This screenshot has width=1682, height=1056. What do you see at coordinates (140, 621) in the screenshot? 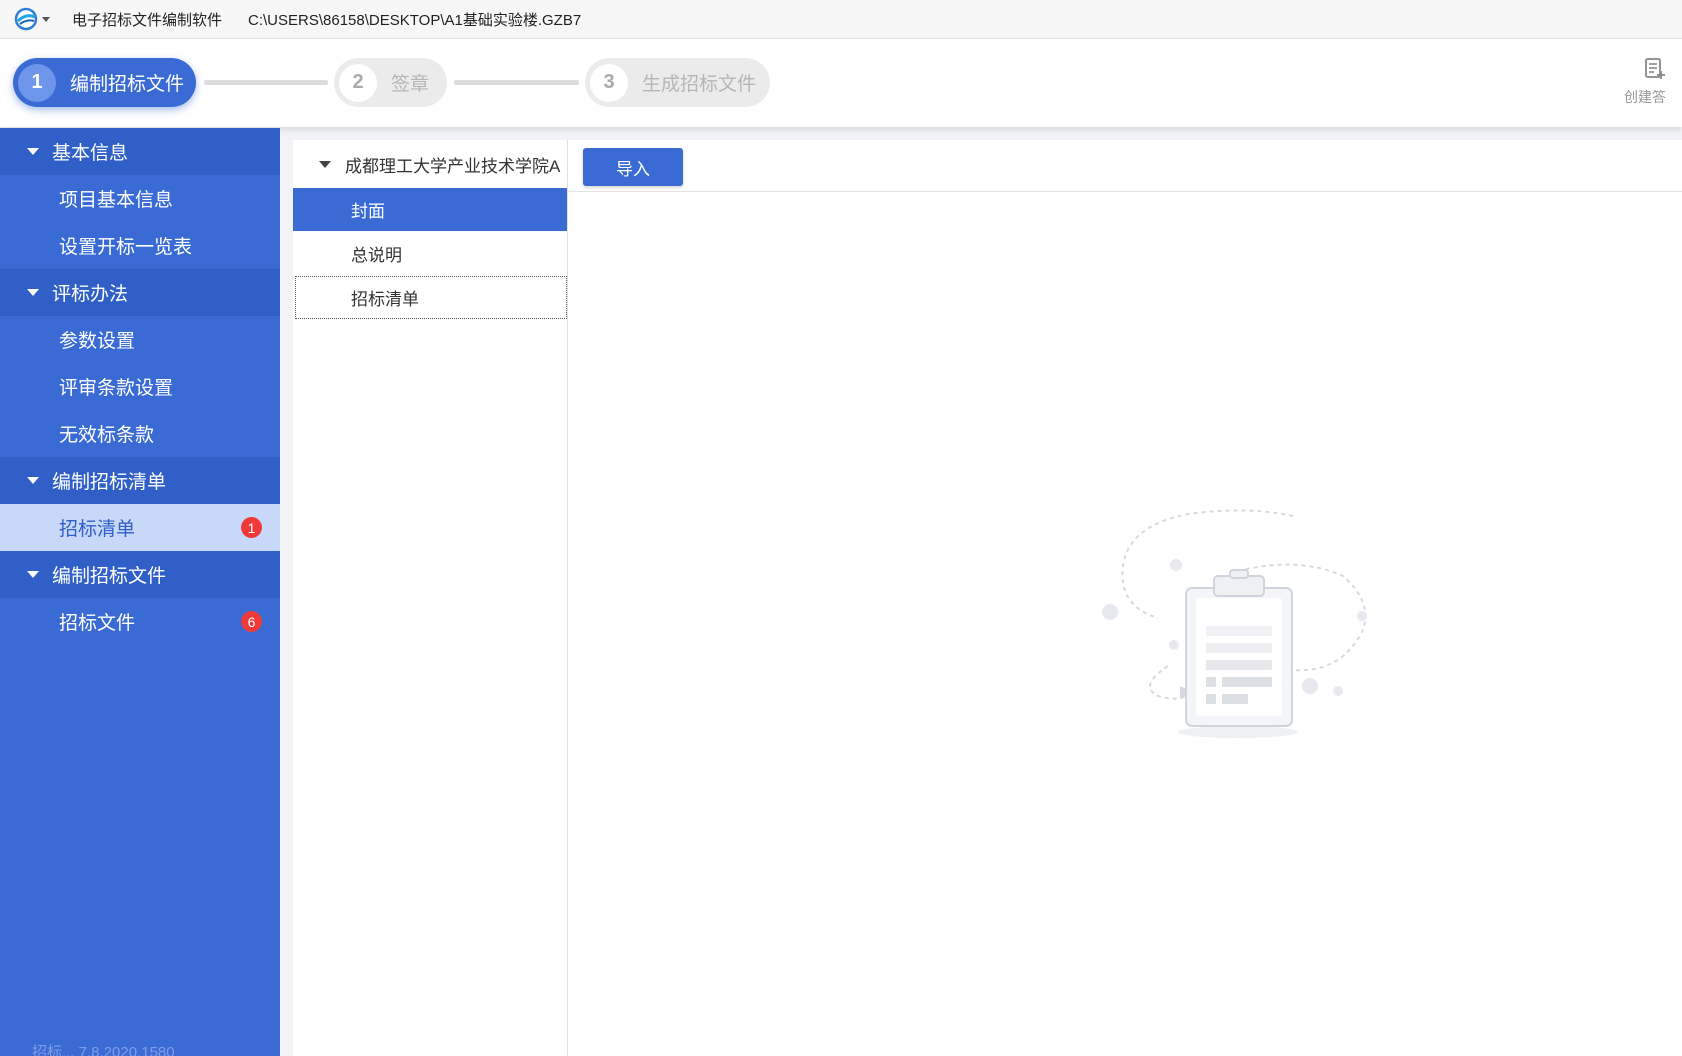
I see `sidebar-item-bid-document: 招标文件 6` at bounding box center [140, 621].